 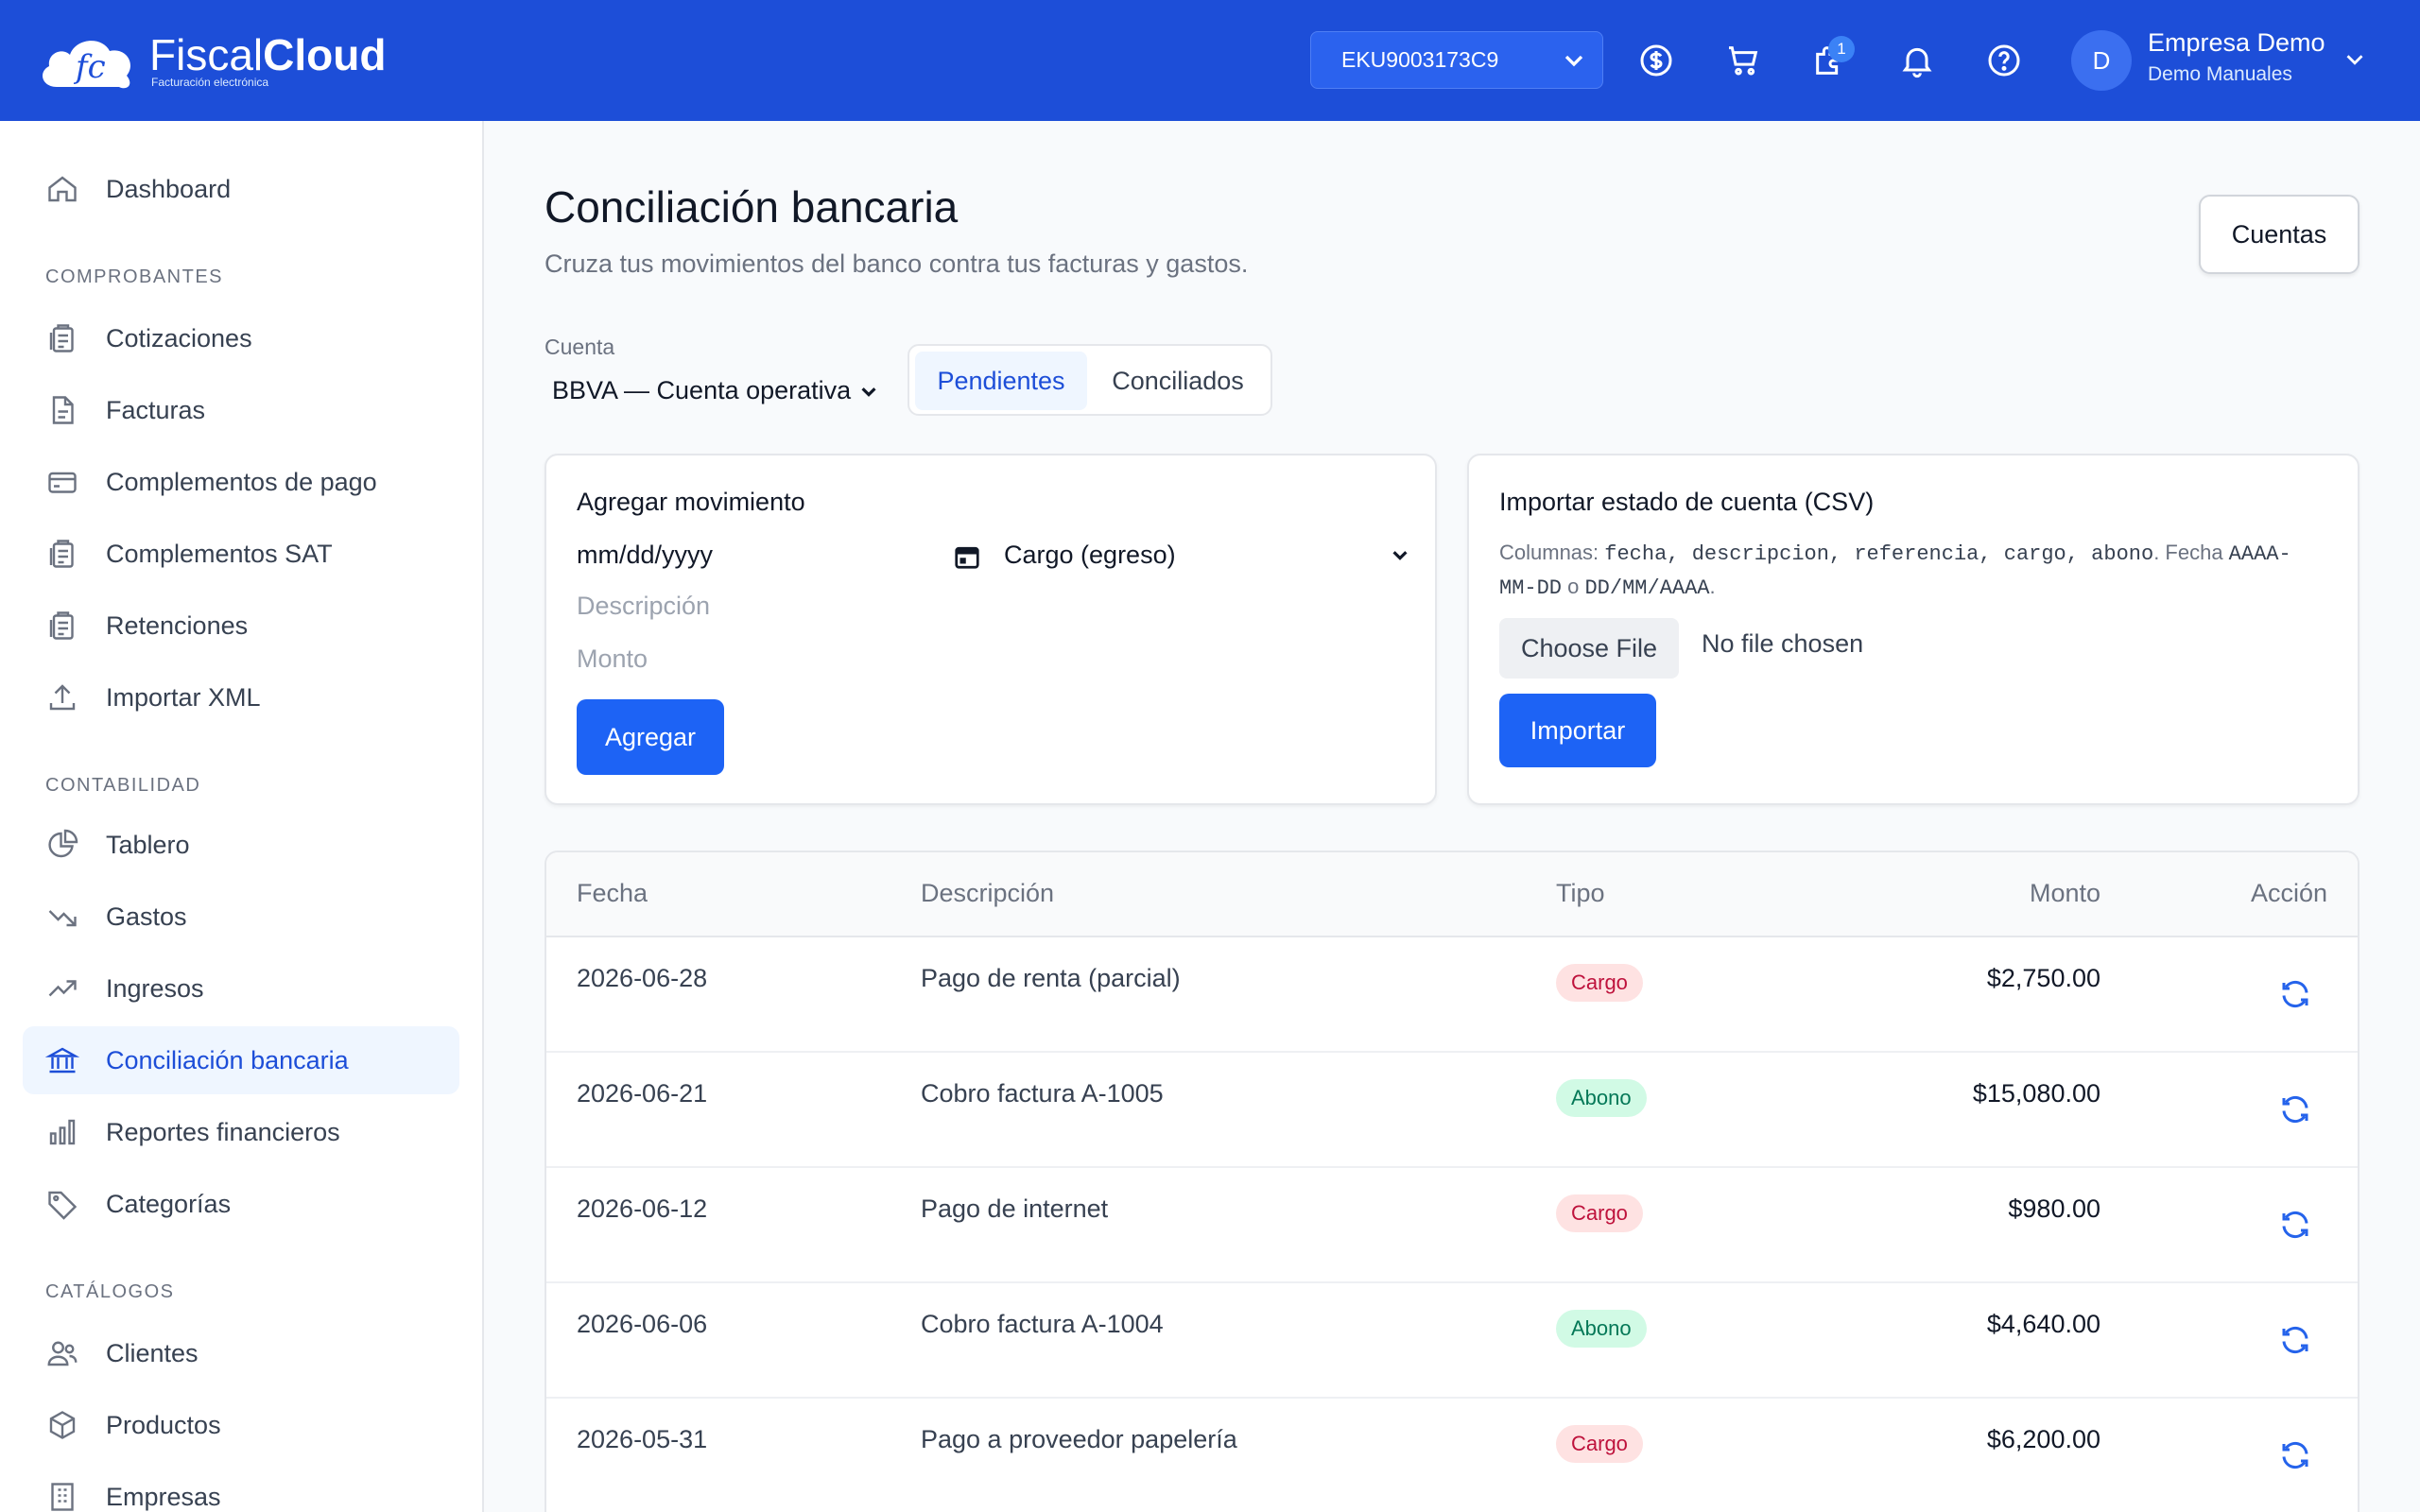 What do you see at coordinates (241, 410) in the screenshot?
I see `sidebar-item-facturas: Facturas` at bounding box center [241, 410].